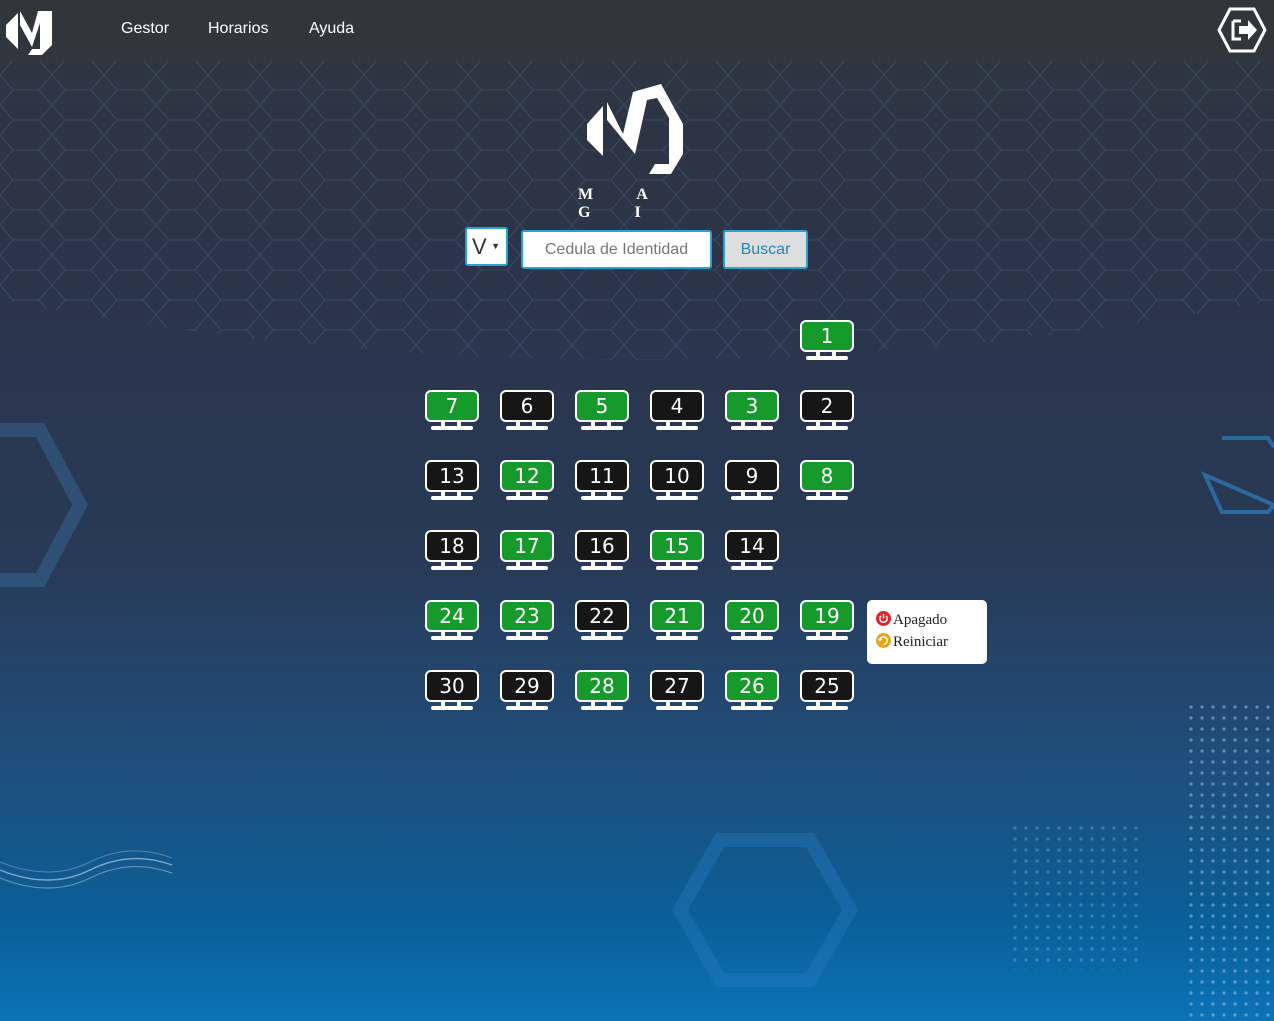  Describe the element at coordinates (752, 406) in the screenshot. I see `computer-screen-label: 3` at that location.